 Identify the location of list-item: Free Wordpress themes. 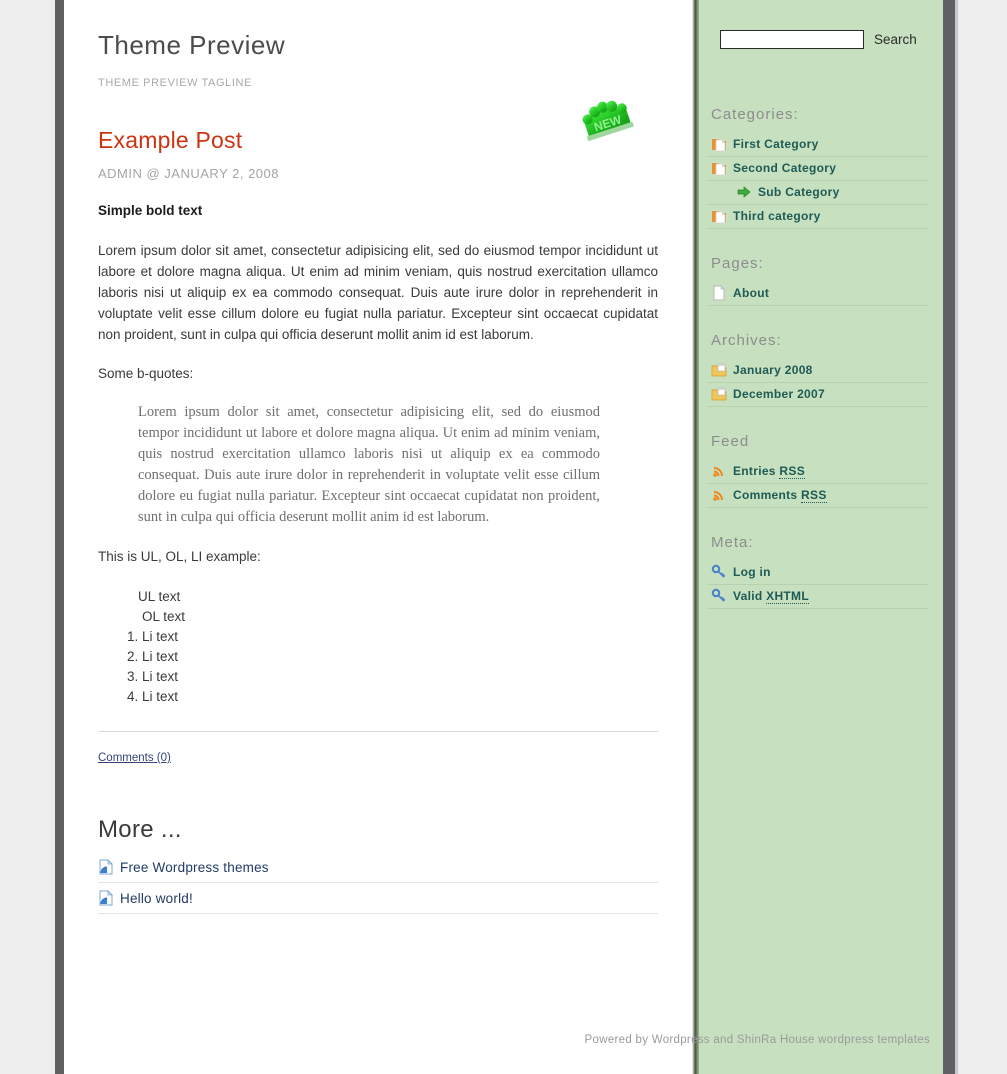
(378, 867).